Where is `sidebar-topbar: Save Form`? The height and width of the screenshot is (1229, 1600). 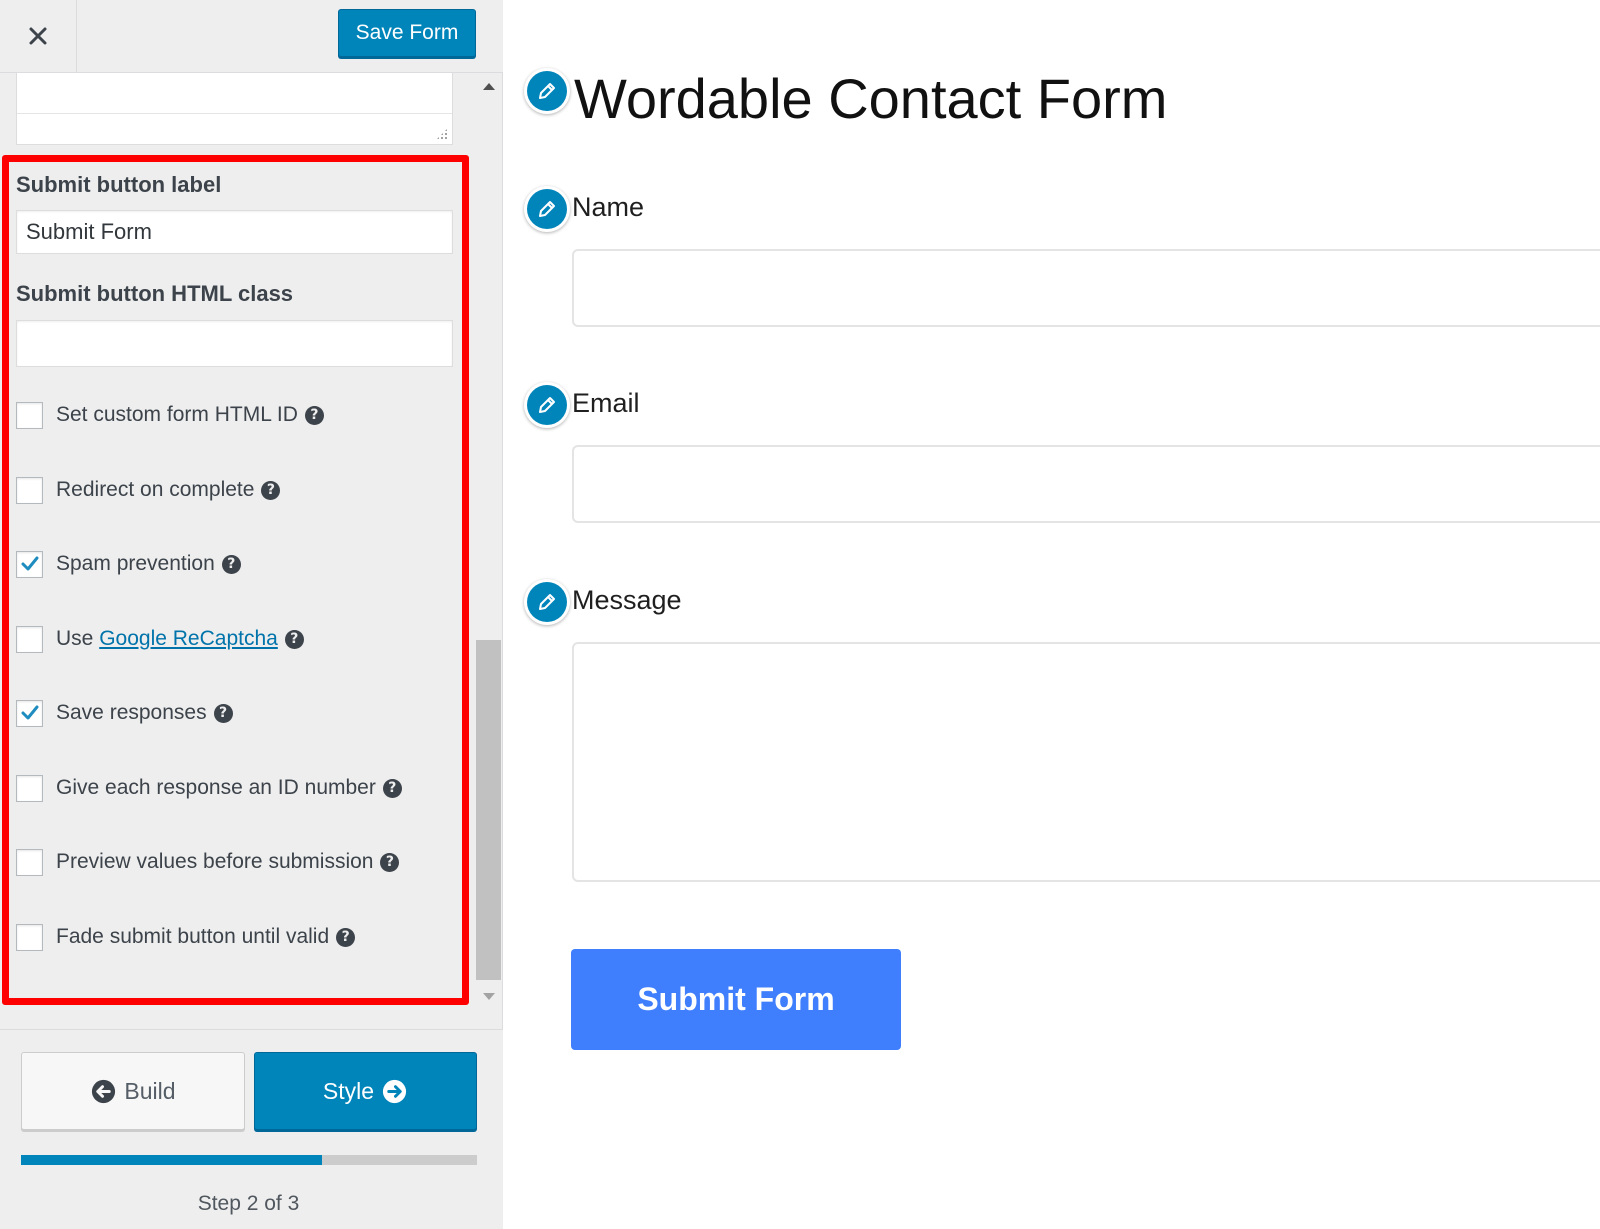
sidebar-topbar: Save Form is located at coordinates (251, 36).